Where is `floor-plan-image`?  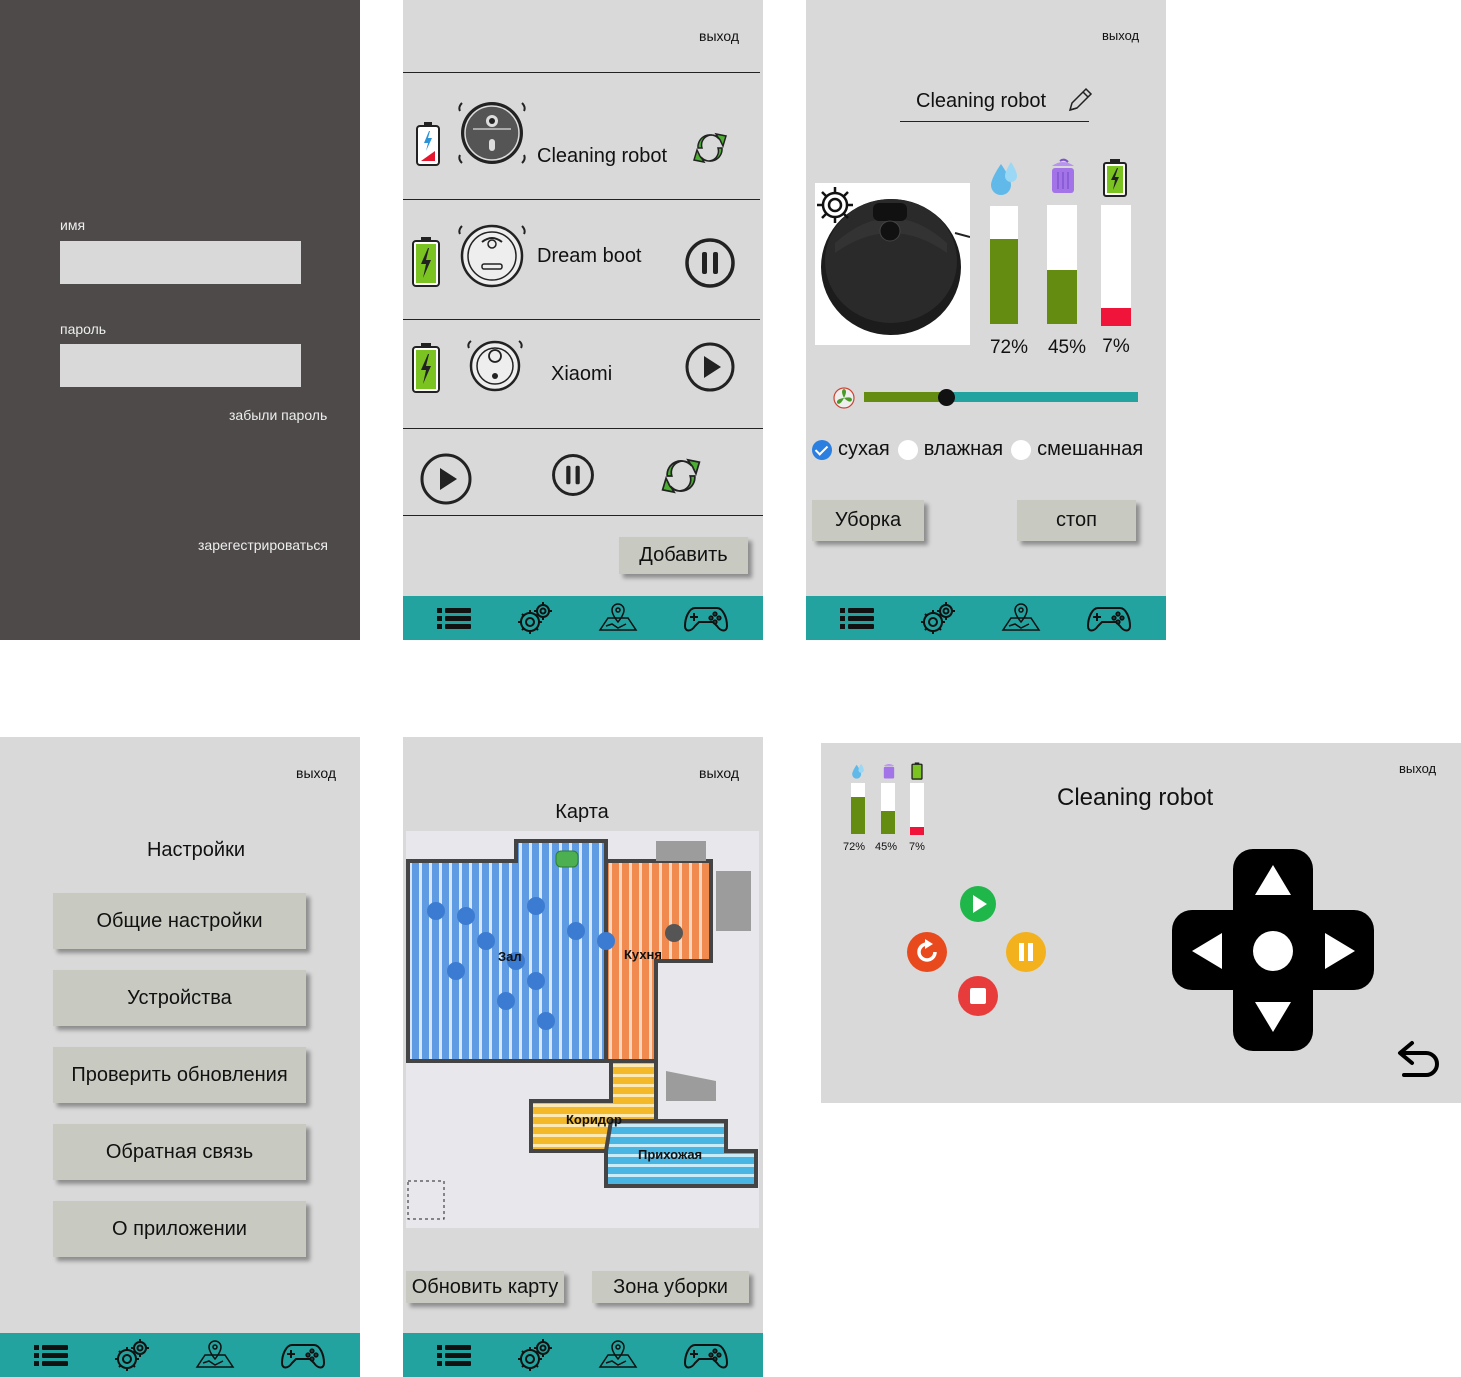 floor-plan-image is located at coordinates (582, 1029).